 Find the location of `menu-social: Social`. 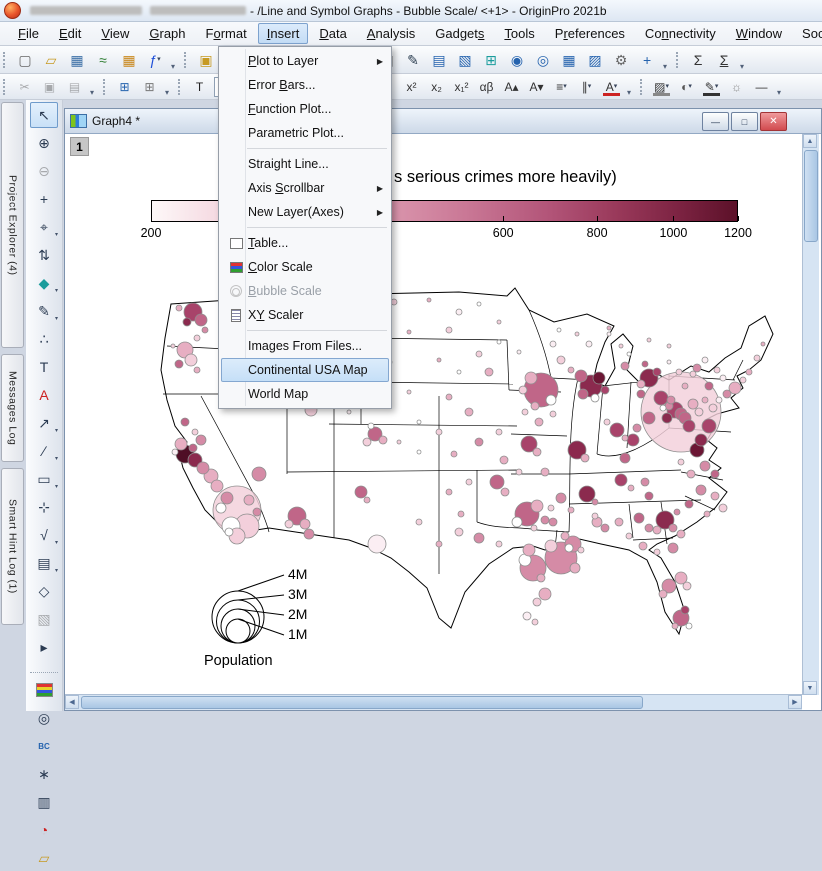

menu-social: Social is located at coordinates (807, 33).